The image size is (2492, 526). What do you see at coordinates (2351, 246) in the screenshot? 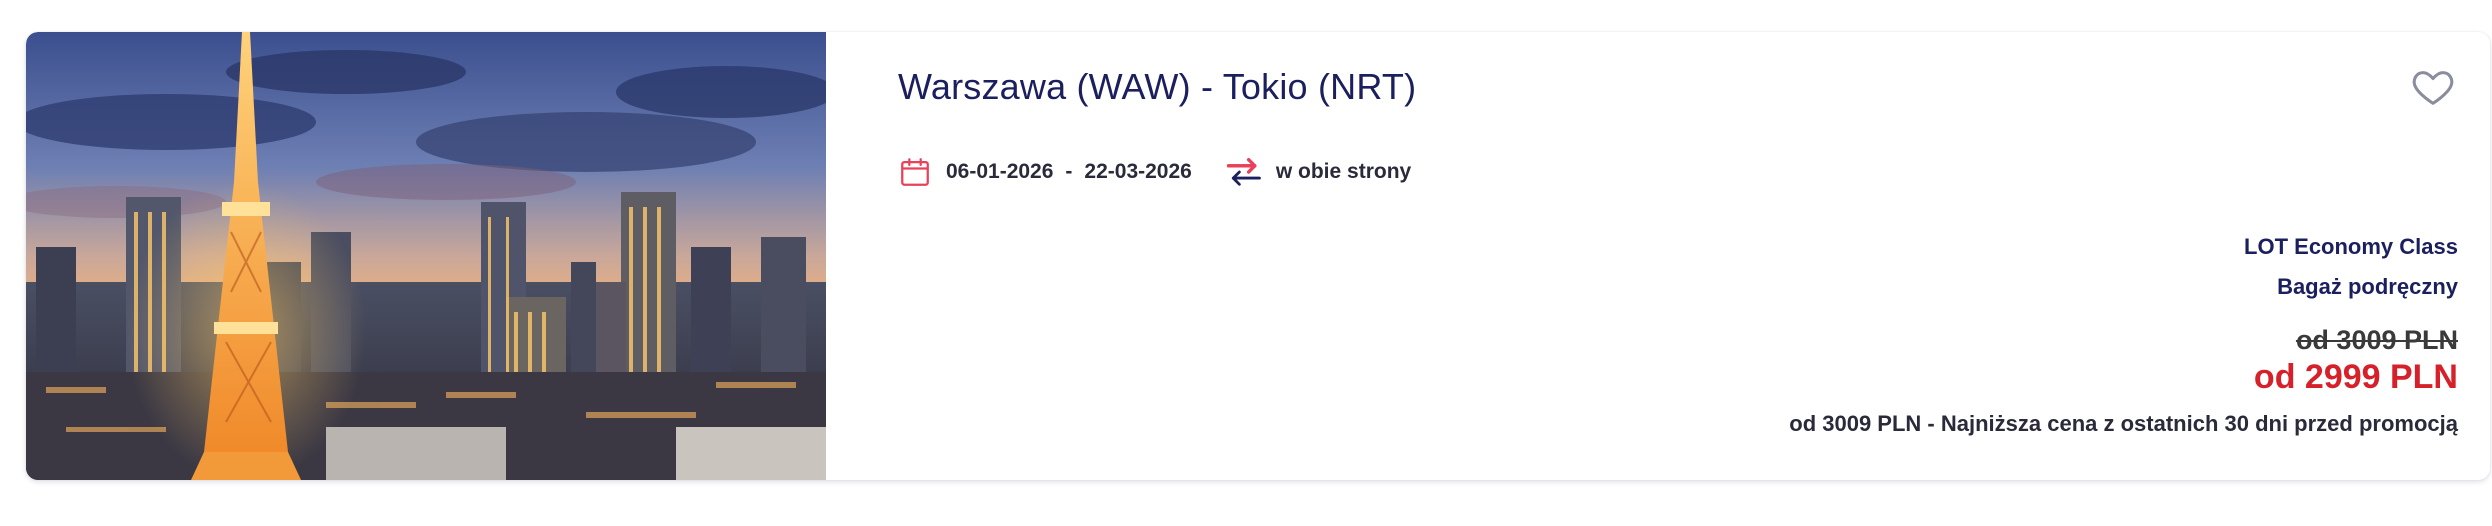
I see `cabin-class: LOT Economy Class` at bounding box center [2351, 246].